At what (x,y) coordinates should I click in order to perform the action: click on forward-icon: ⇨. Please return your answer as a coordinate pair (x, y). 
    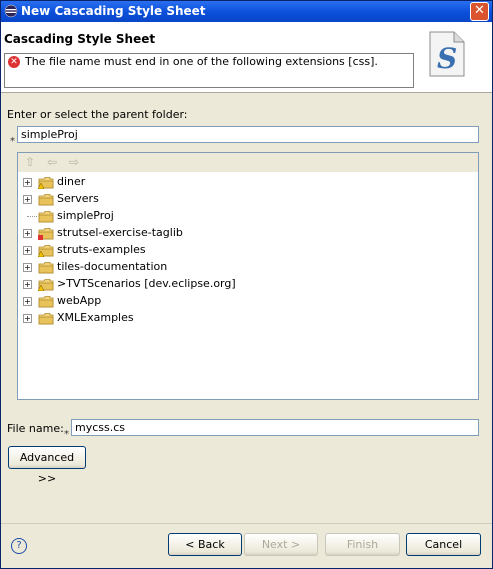
    Looking at the image, I should click on (74, 162).